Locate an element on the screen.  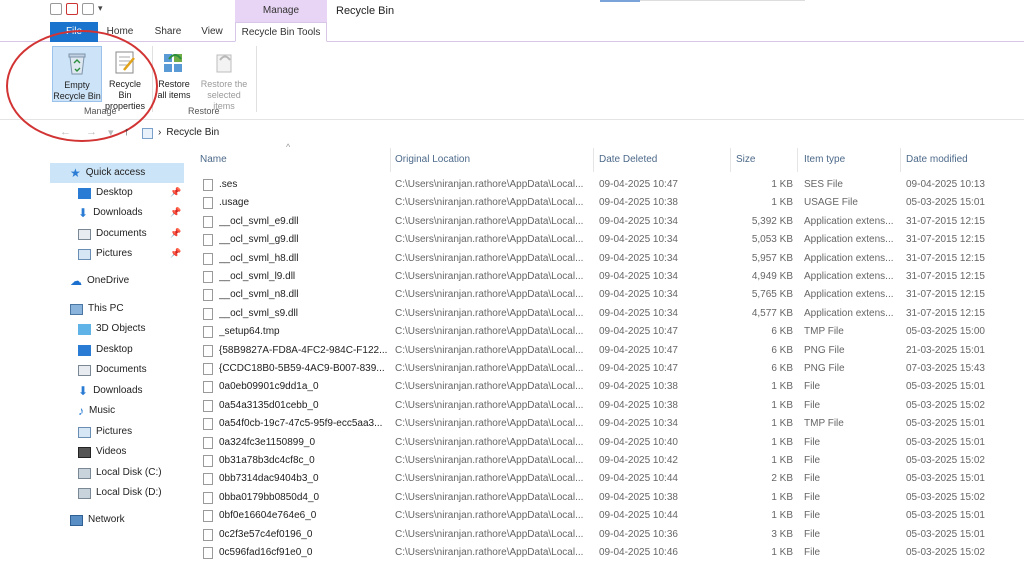
column-header-date-deleted: Date Deleted is located at coordinates (628, 160).